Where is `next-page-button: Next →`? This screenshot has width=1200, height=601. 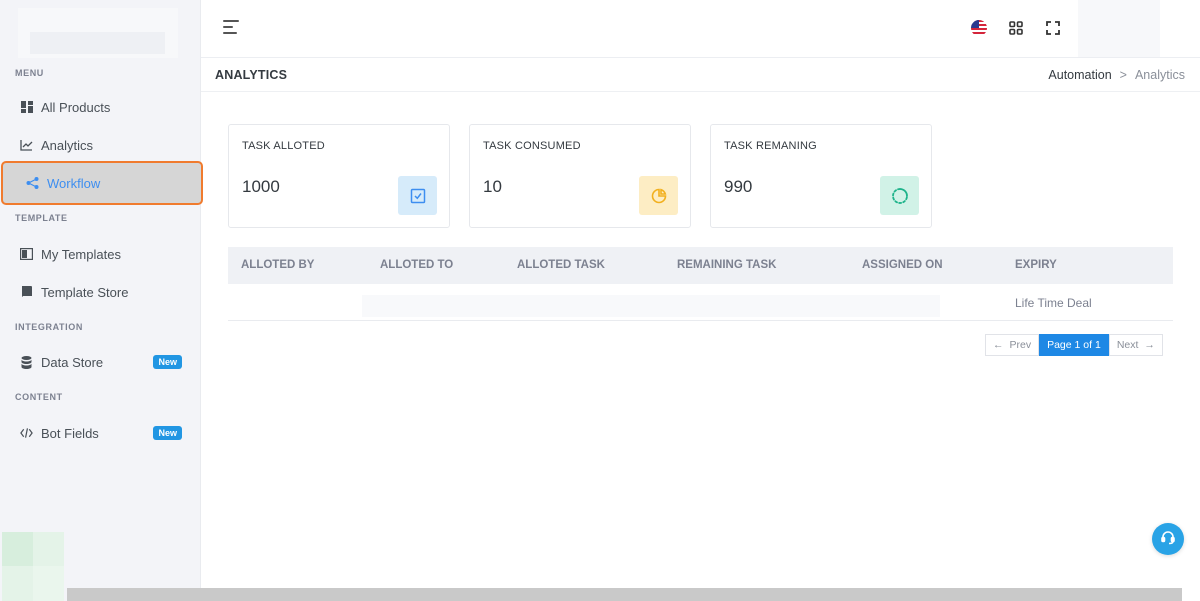 next-page-button: Next → is located at coordinates (1135, 345).